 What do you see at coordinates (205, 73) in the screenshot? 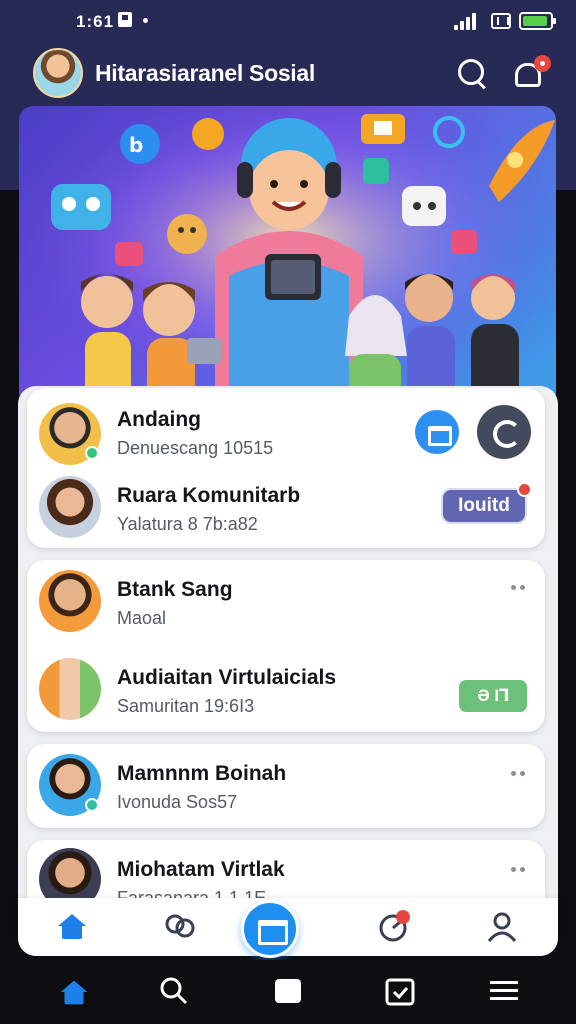
I see `app-title: Hitarasiaranel Sosial` at bounding box center [205, 73].